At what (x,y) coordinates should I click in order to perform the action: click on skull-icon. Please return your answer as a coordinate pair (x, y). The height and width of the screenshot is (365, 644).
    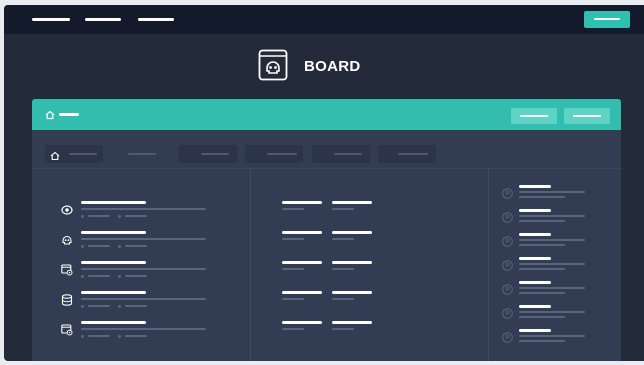
    Looking at the image, I should click on (67, 240).